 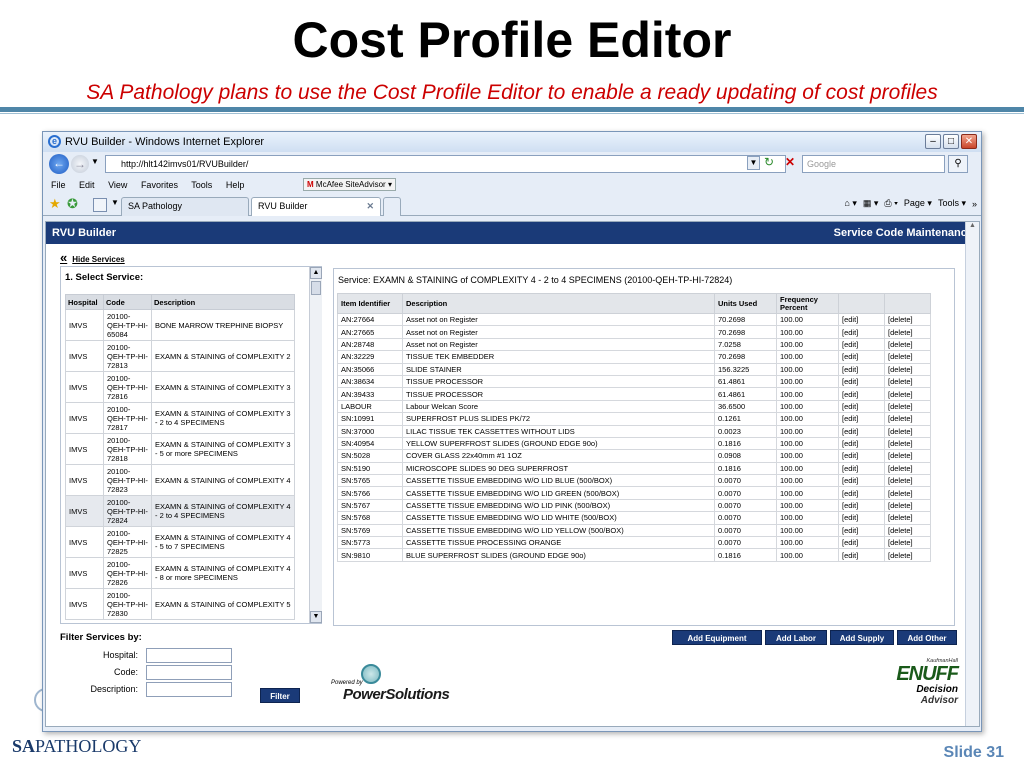 I want to click on back-button: ←, so click(x=59, y=164).